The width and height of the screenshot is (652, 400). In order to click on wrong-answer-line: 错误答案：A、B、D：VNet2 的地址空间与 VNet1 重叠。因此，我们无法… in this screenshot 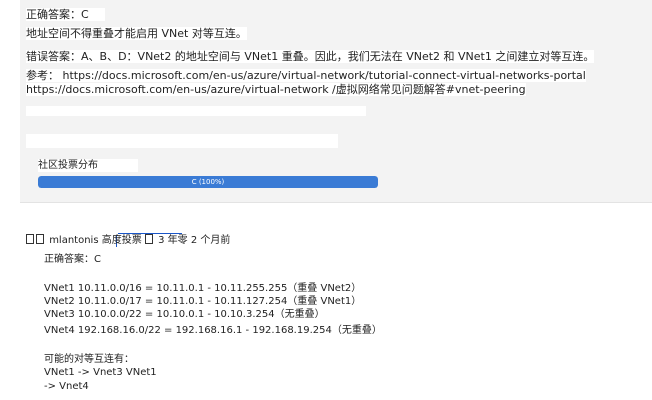, I will do `click(310, 57)`.